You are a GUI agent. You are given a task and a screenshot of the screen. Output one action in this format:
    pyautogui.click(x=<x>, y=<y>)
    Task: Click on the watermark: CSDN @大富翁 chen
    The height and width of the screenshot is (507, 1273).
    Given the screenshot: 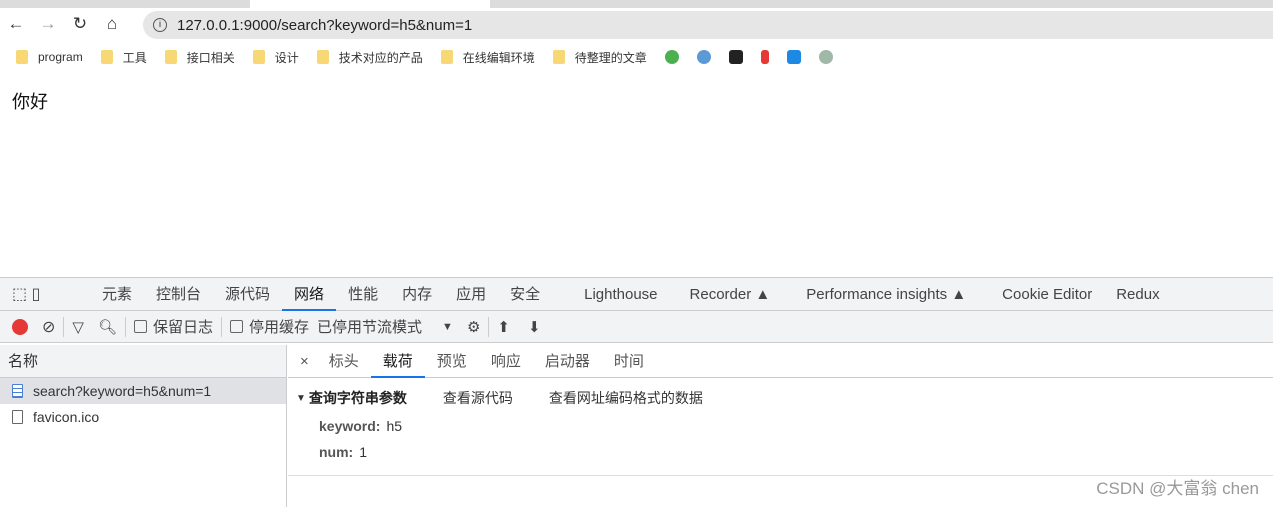 What is the action you would take?
    pyautogui.click(x=1177, y=488)
    